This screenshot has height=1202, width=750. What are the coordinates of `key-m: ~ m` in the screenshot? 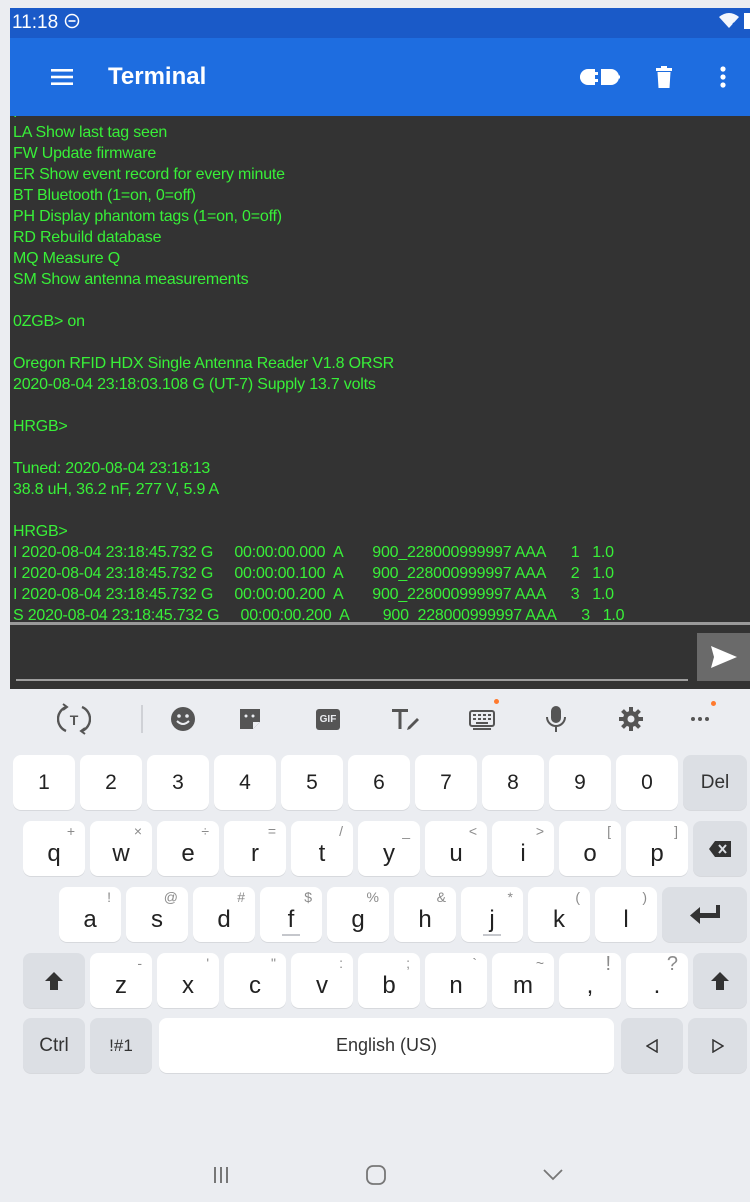 It's located at (523, 980).